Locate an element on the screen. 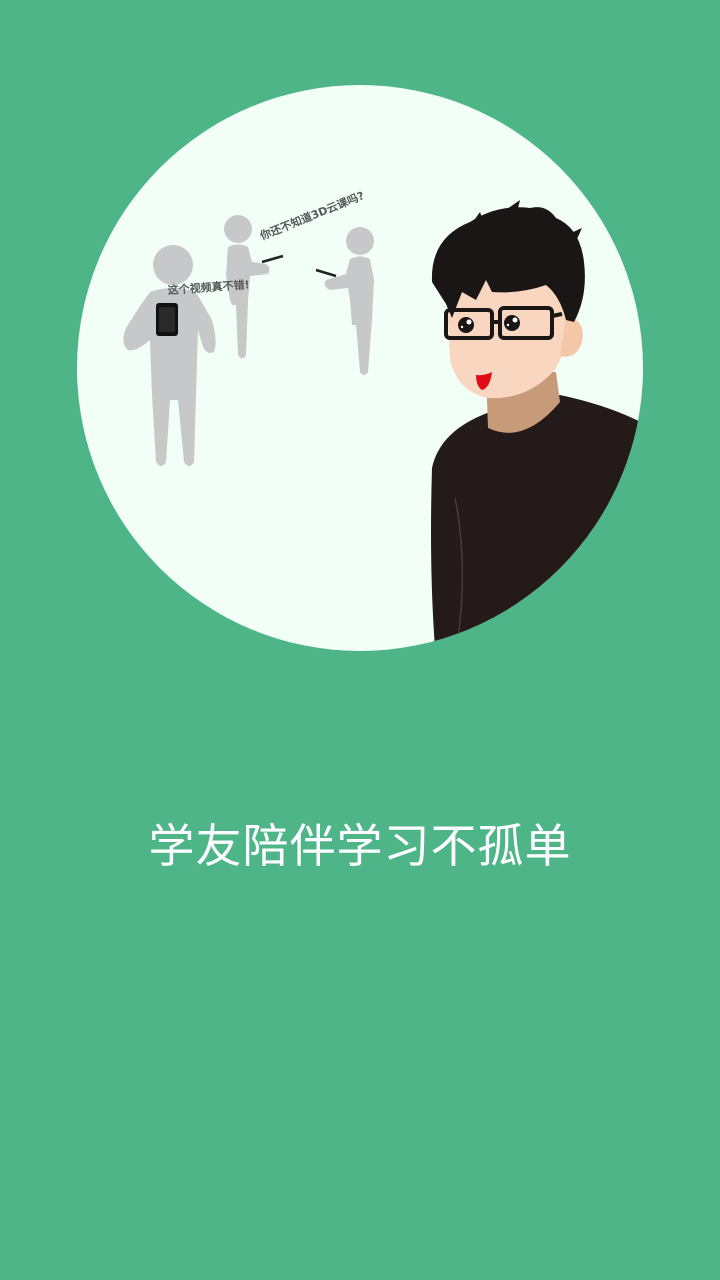 The width and height of the screenshot is (720, 1280). onboarding-slogan: 学友陪伴学习不孤单 is located at coordinates (360, 846).